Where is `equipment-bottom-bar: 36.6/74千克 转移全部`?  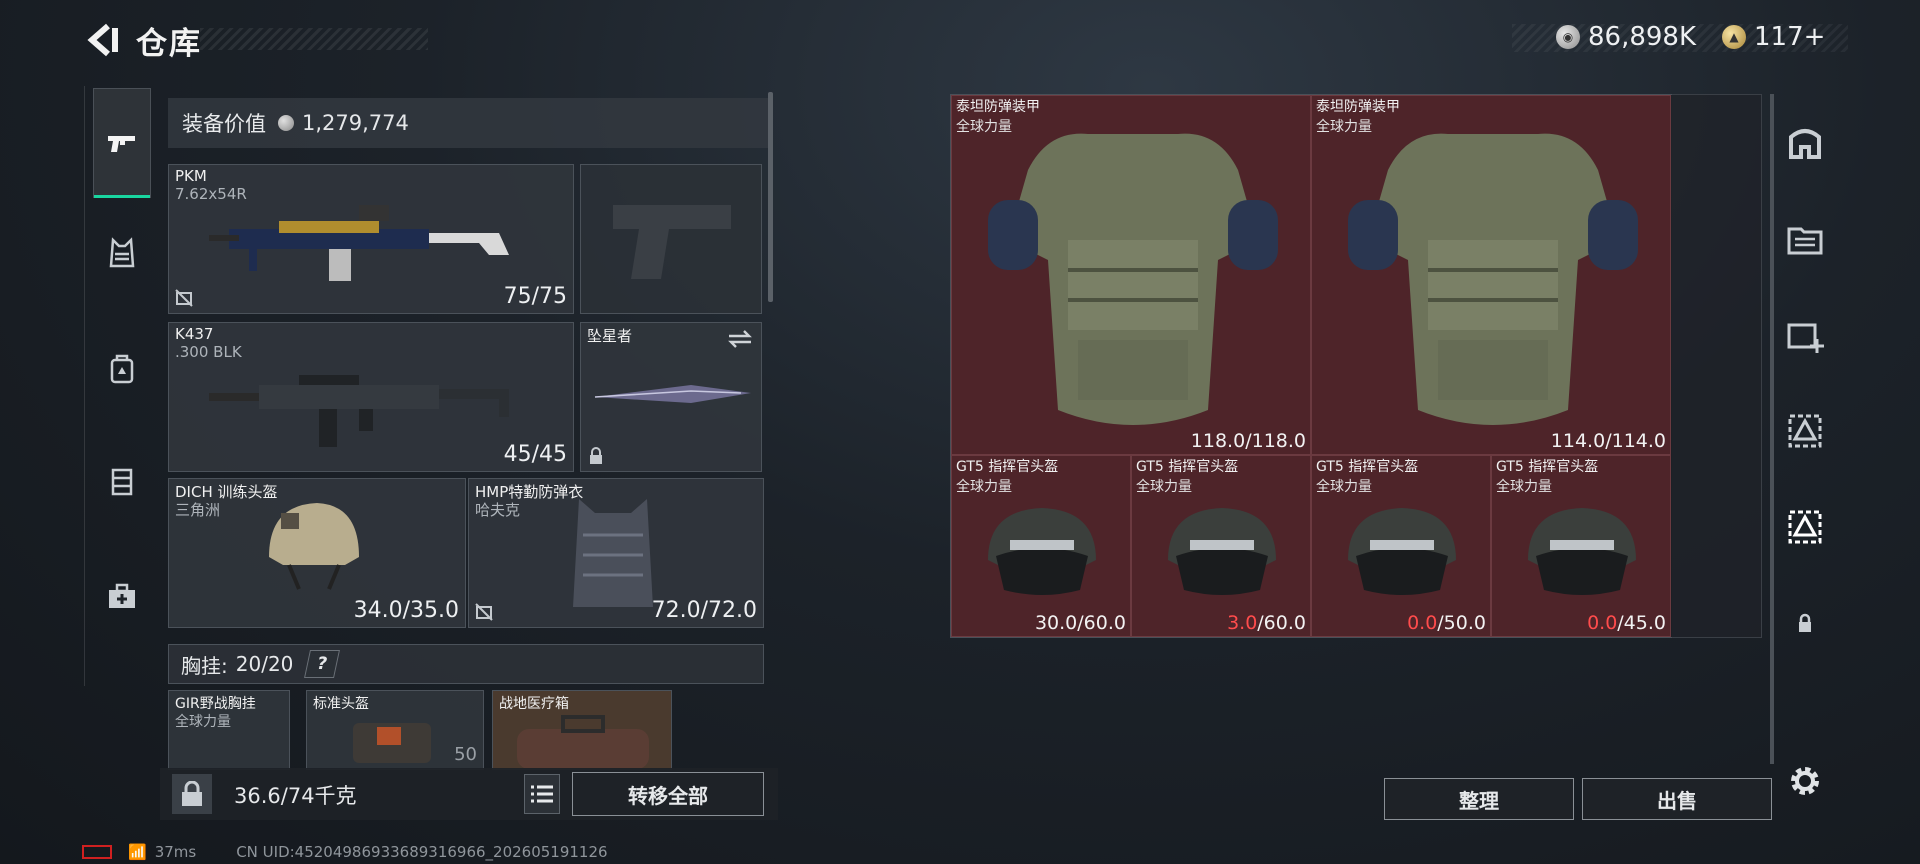
equipment-bottom-bar: 36.6/74千克 转移全部 is located at coordinates (469, 794).